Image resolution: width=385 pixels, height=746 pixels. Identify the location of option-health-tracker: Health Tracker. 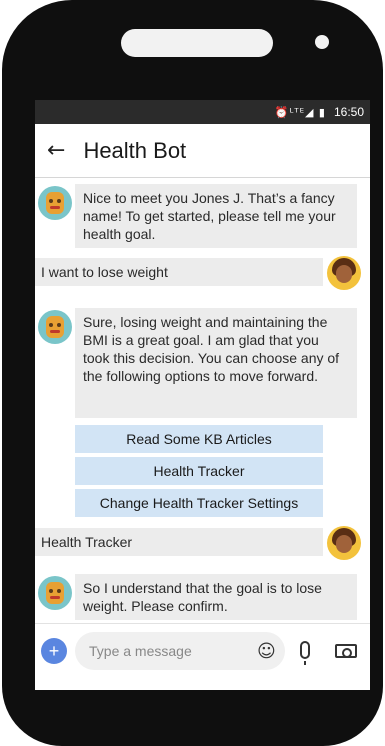
(199, 471).